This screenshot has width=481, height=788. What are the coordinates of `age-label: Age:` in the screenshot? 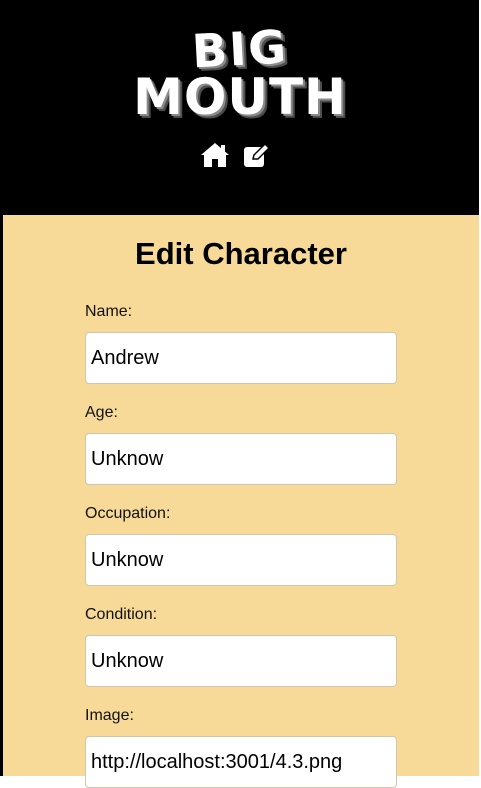 It's located at (101, 412).